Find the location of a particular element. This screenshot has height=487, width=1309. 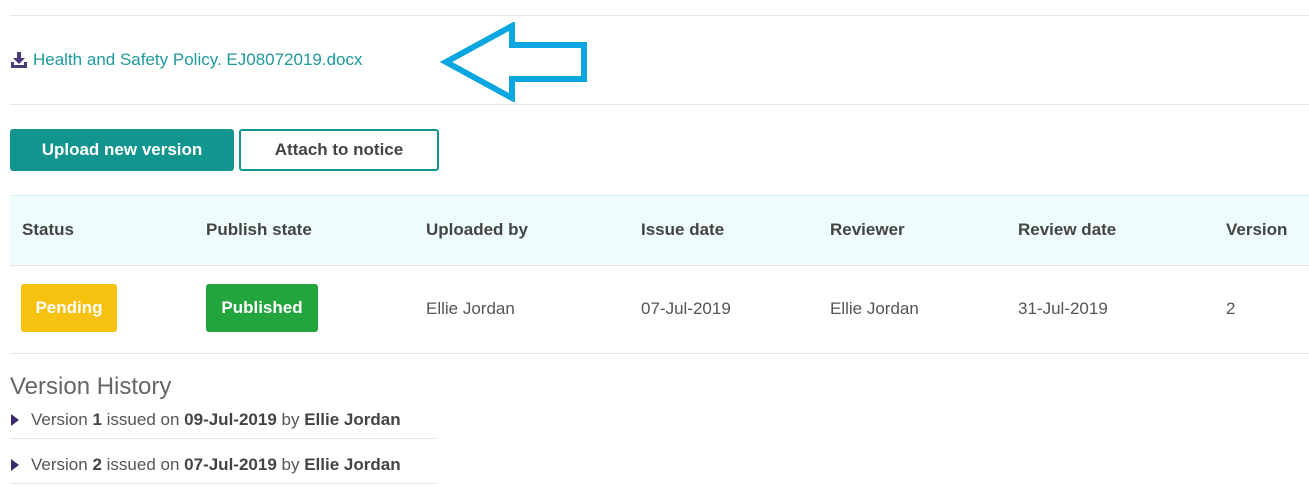

version-number: 2 is located at coordinates (97, 464).